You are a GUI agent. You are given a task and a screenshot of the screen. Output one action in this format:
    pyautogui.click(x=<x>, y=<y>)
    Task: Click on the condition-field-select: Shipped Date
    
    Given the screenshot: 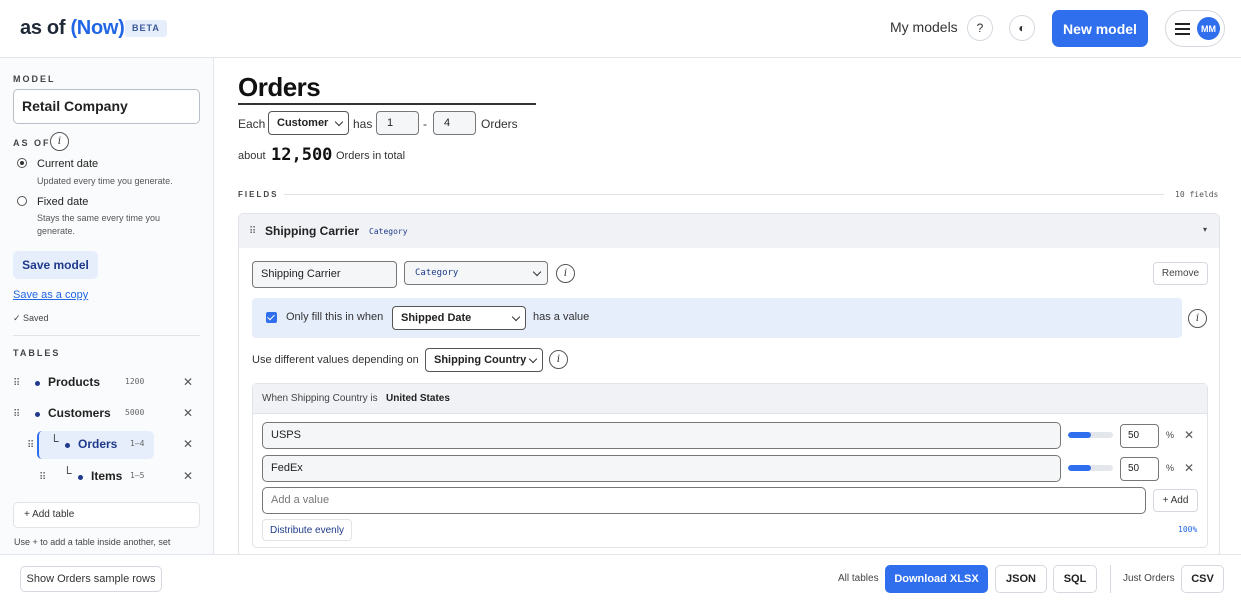 What is the action you would take?
    pyautogui.click(x=459, y=318)
    